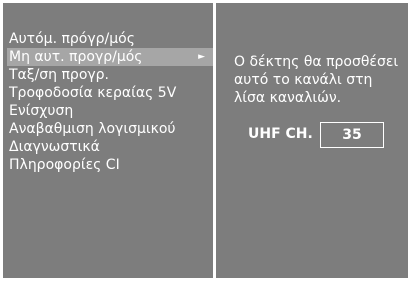 Image resolution: width=411 pixels, height=282 pixels. What do you see at coordinates (205, 1) in the screenshot?
I see `frame-border-top` at bounding box center [205, 1].